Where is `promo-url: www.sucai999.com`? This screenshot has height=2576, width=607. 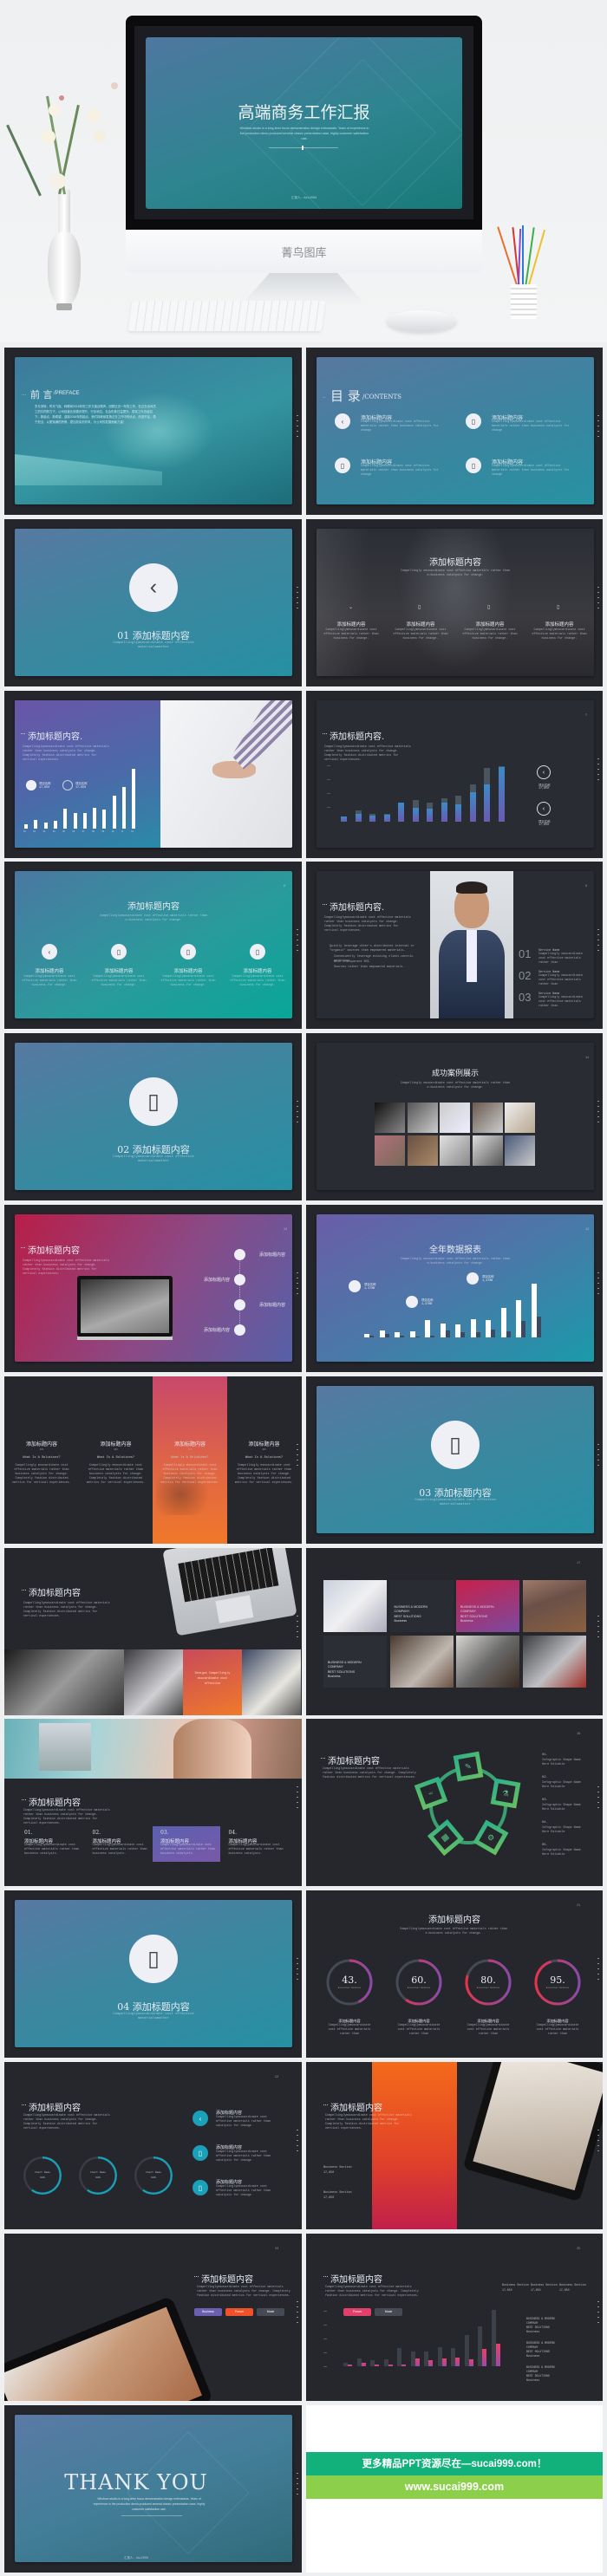
promo-url: www.sucai999.com is located at coordinates (454, 2487).